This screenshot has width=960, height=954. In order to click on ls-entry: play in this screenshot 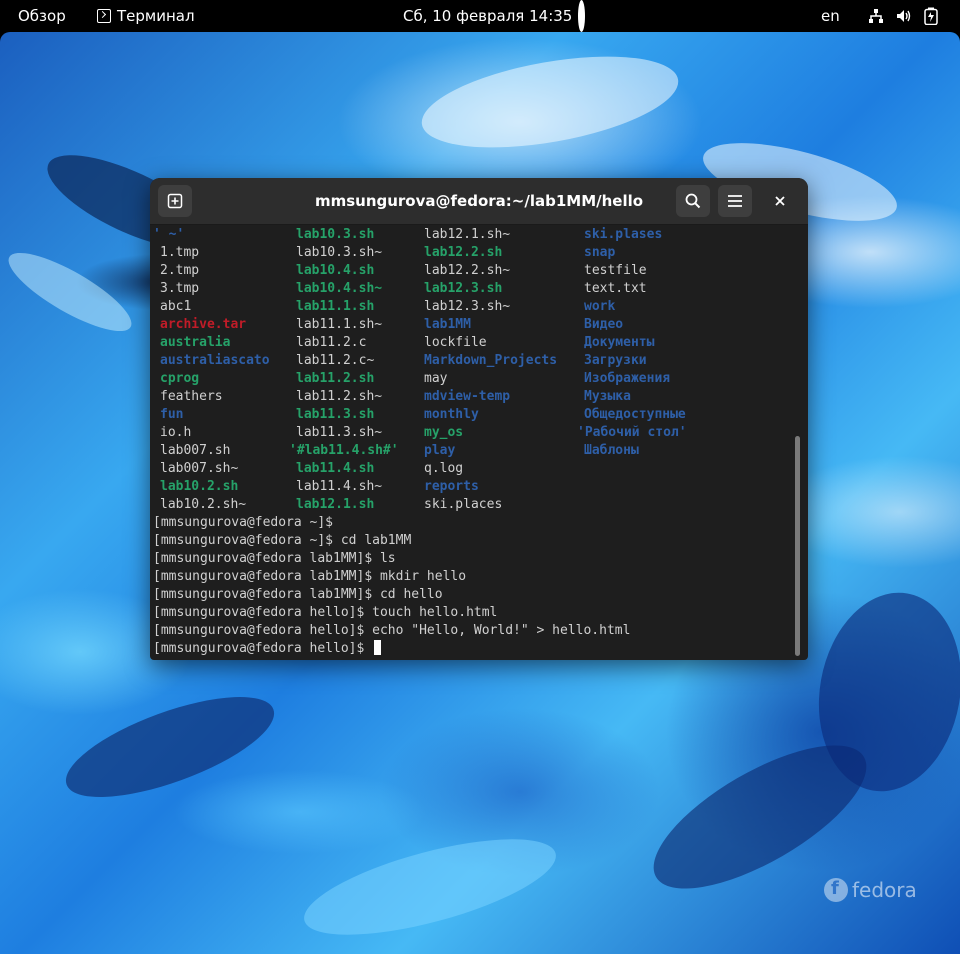, I will do `click(440, 450)`.